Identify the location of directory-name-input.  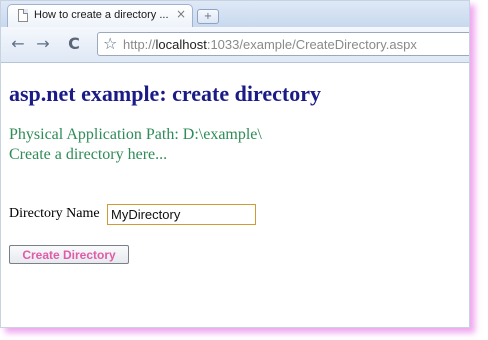
(181, 214).